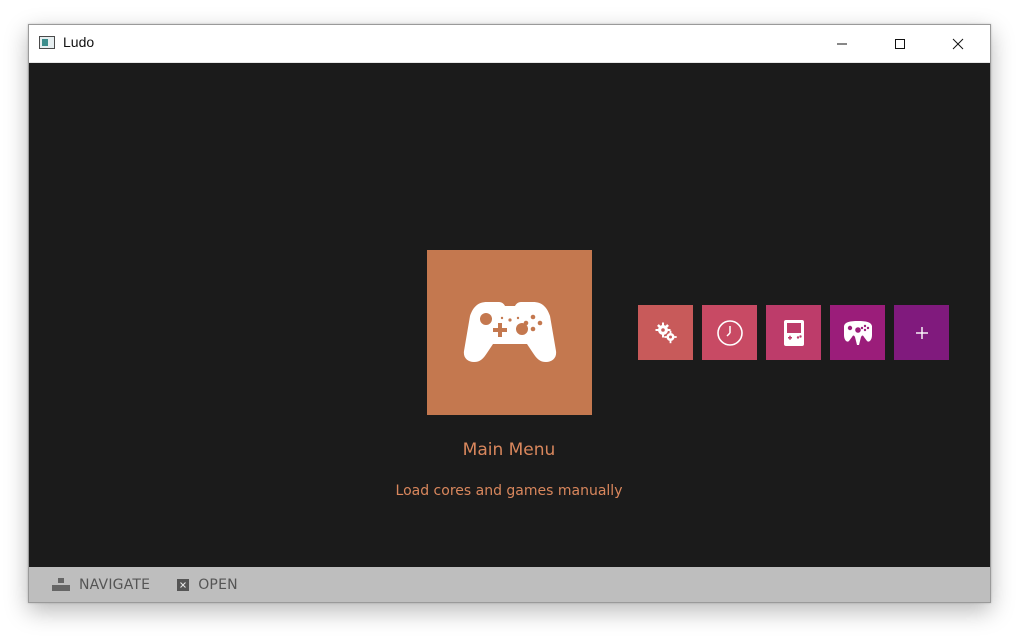 This screenshot has height=637, width=1027. What do you see at coordinates (509, 44) in the screenshot?
I see `title-bar: Ludo` at bounding box center [509, 44].